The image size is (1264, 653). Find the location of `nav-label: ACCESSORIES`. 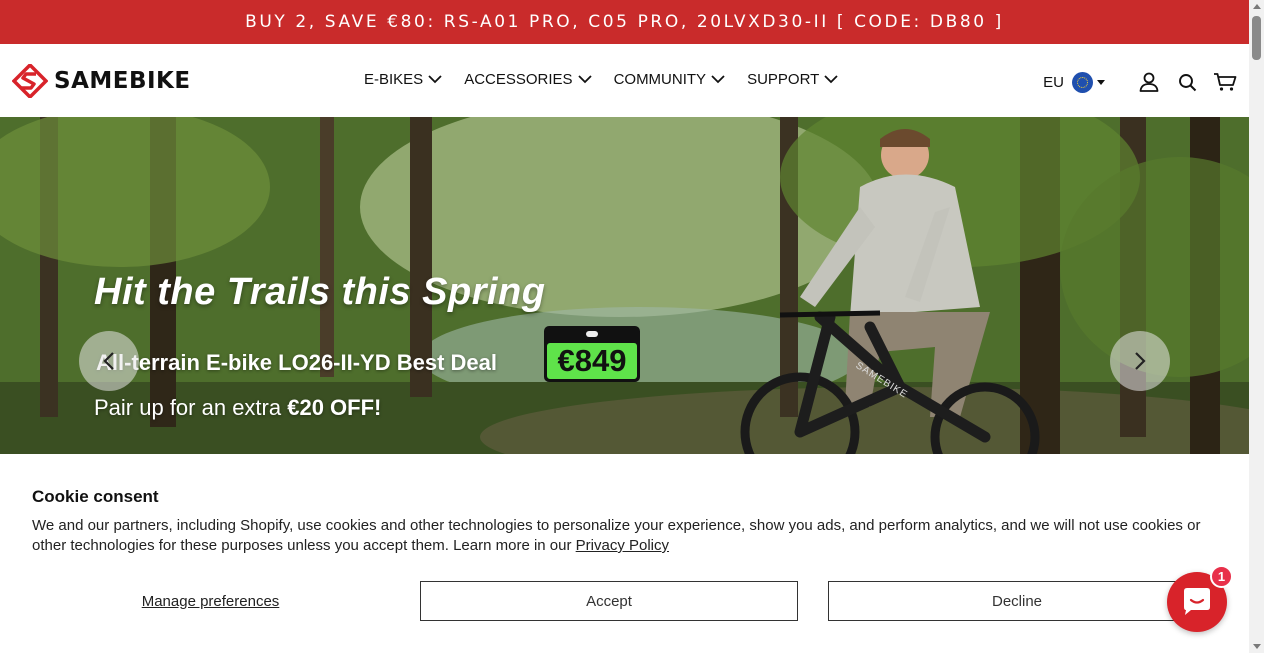

nav-label: ACCESSORIES is located at coordinates (518, 79).